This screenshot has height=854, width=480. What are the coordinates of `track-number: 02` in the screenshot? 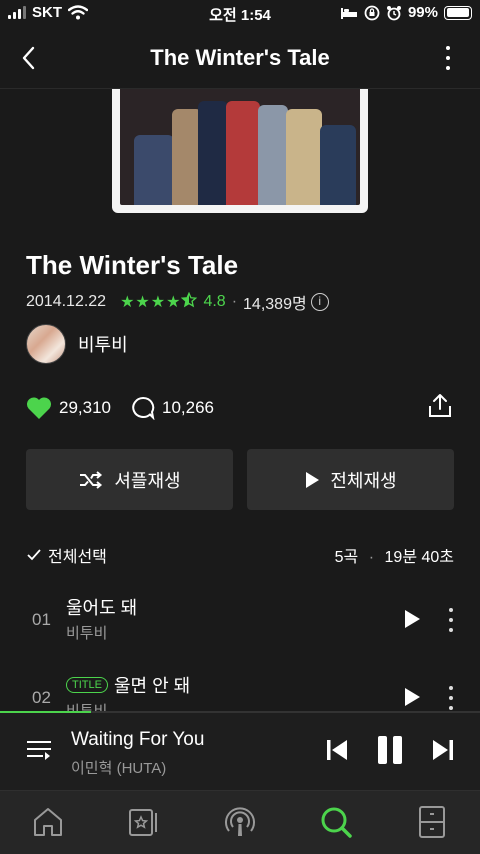 It's located at (41, 697).